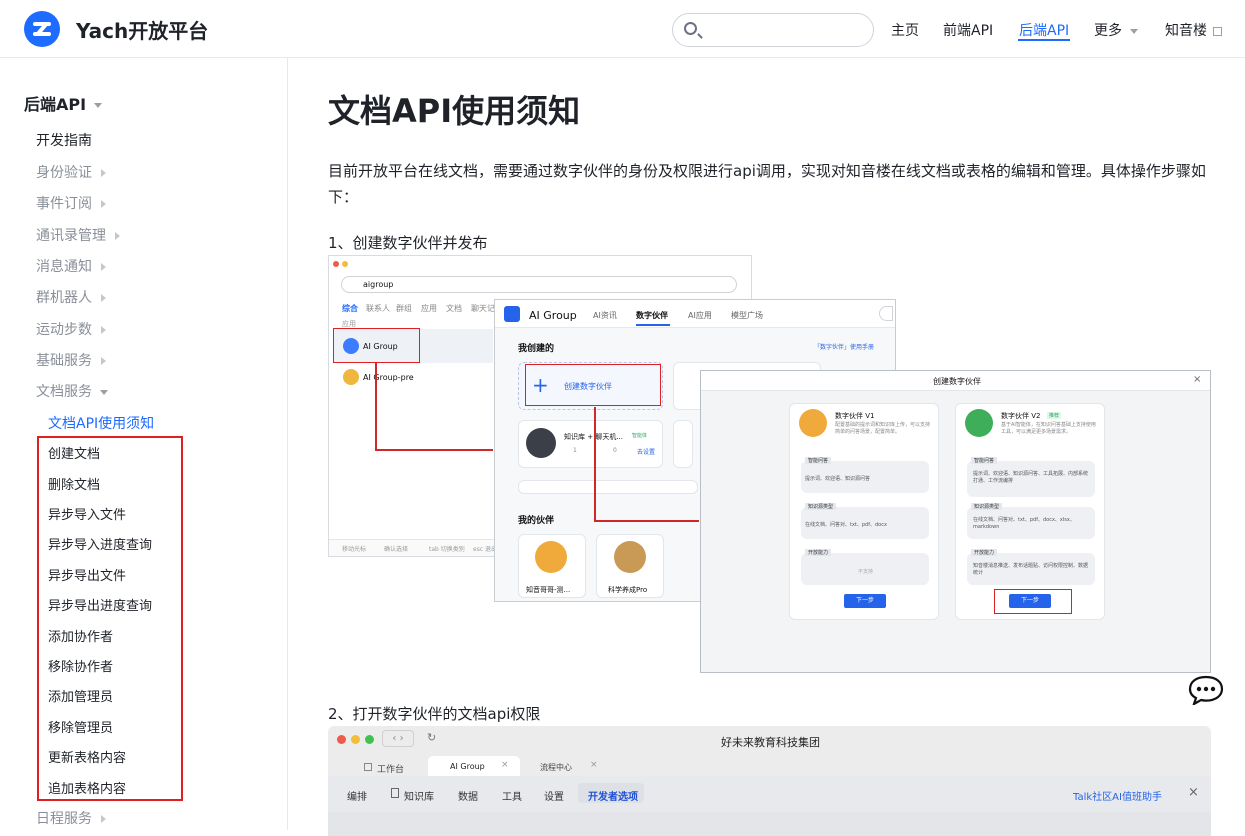 Image resolution: width=1245 pixels, height=836 pixels. What do you see at coordinates (357, 797) in the screenshot?
I see `app-menu-item: 编排` at bounding box center [357, 797].